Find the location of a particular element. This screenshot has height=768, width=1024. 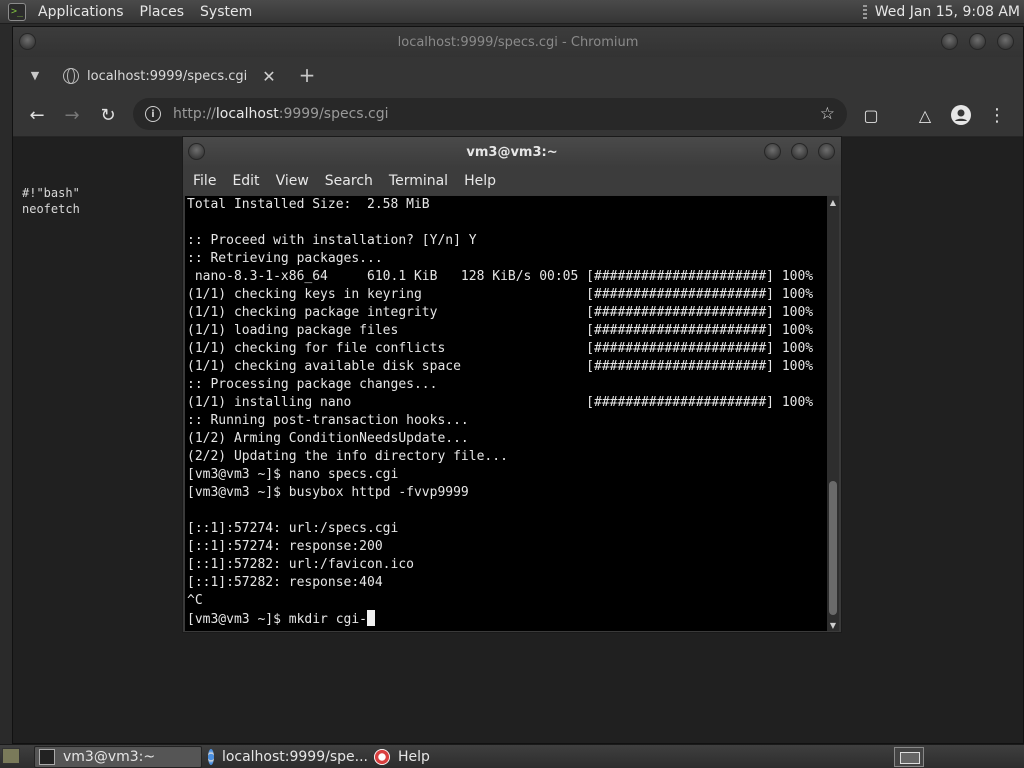

text-cursor is located at coordinates (371, 618).